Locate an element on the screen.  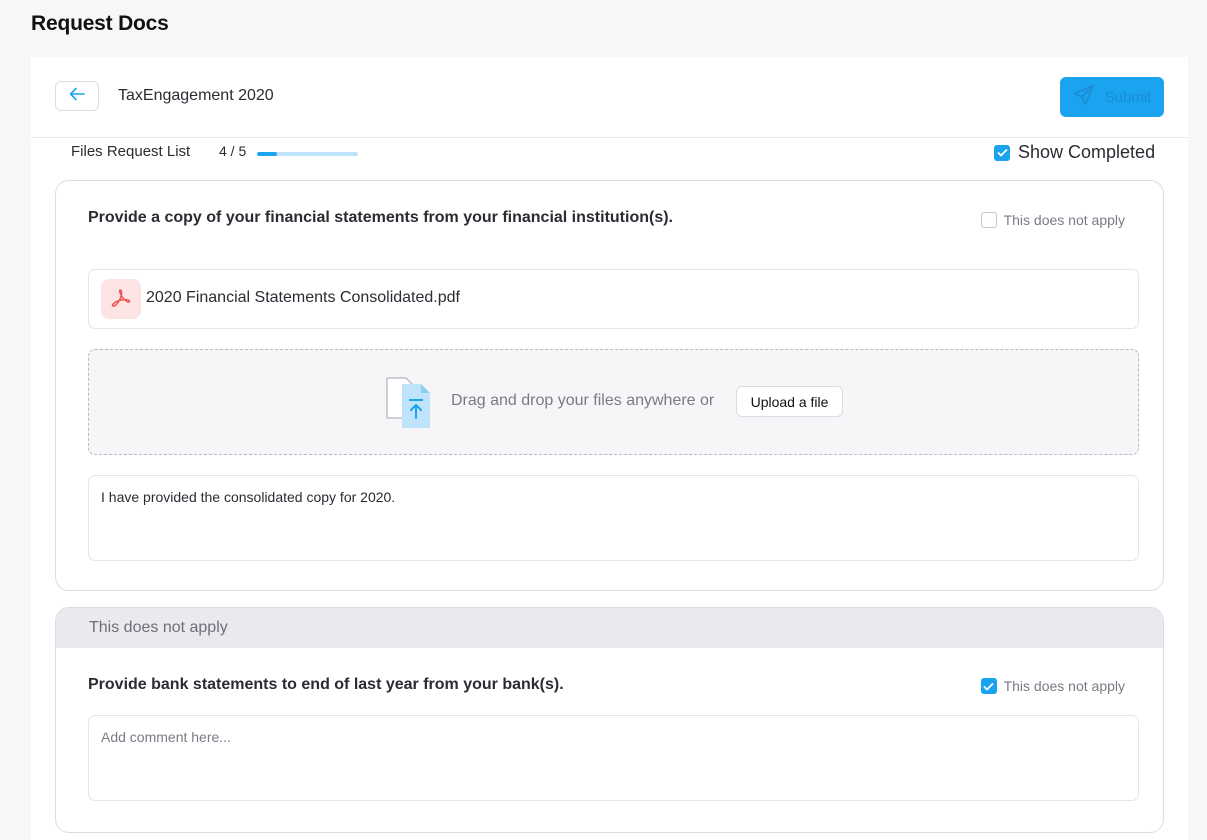
upload-file-button: Upload a file is located at coordinates (789, 401).